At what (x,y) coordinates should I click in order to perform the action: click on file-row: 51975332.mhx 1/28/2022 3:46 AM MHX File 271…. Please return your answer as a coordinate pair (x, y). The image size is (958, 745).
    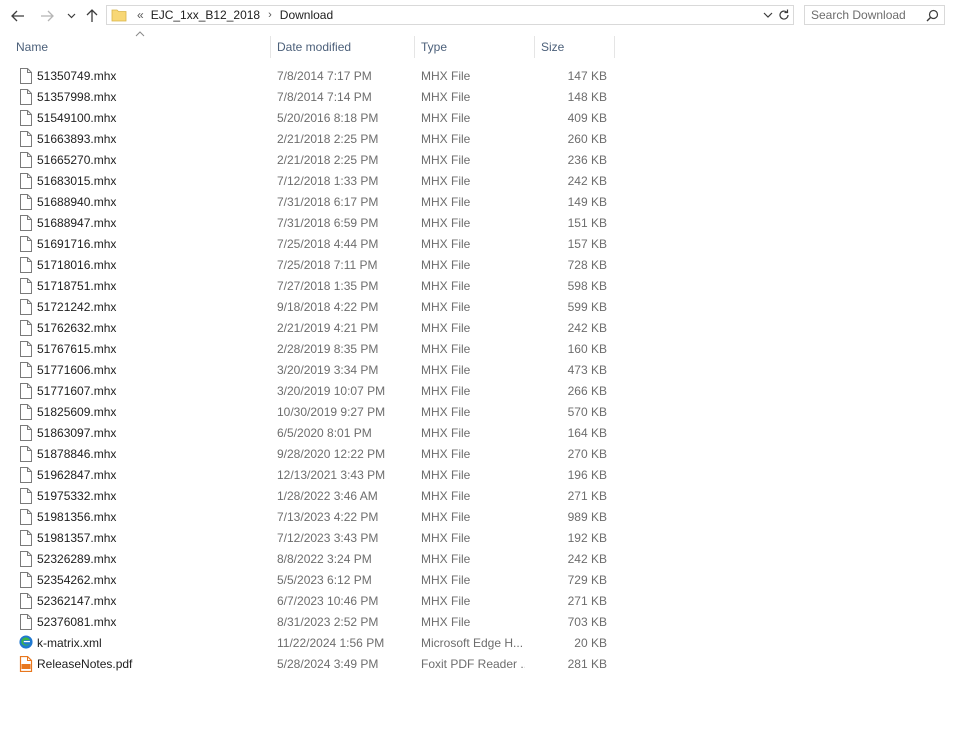
    Looking at the image, I should click on (479, 495).